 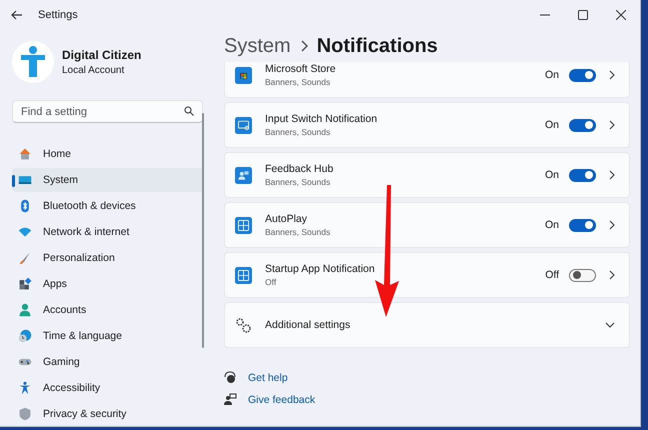 I want to click on help-link: Give feedback, so click(x=282, y=400).